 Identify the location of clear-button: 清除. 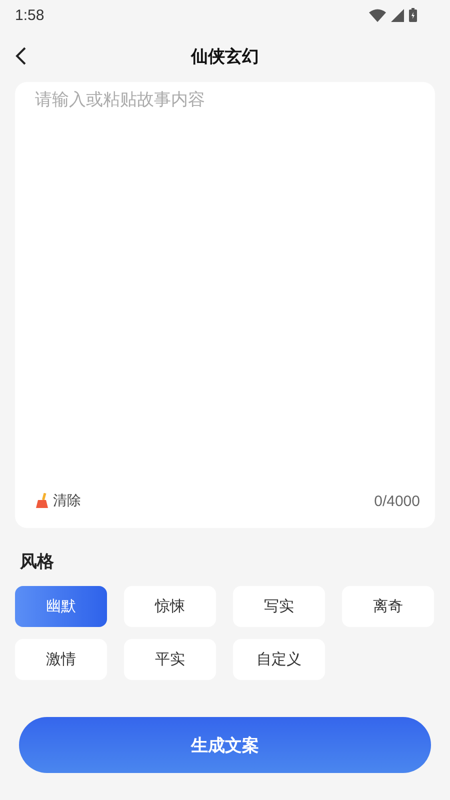
(58, 501).